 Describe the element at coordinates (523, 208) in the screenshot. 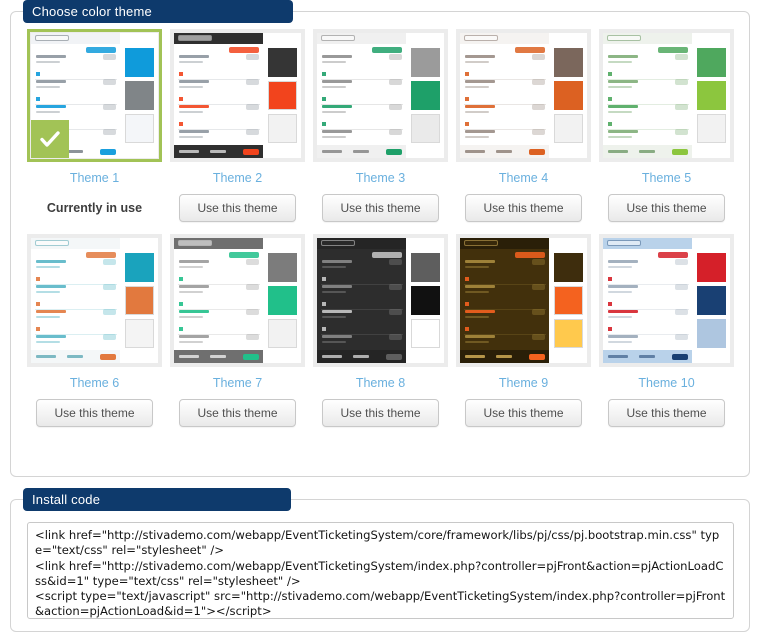

I see `use-this-theme-button-4: Use this theme` at that location.